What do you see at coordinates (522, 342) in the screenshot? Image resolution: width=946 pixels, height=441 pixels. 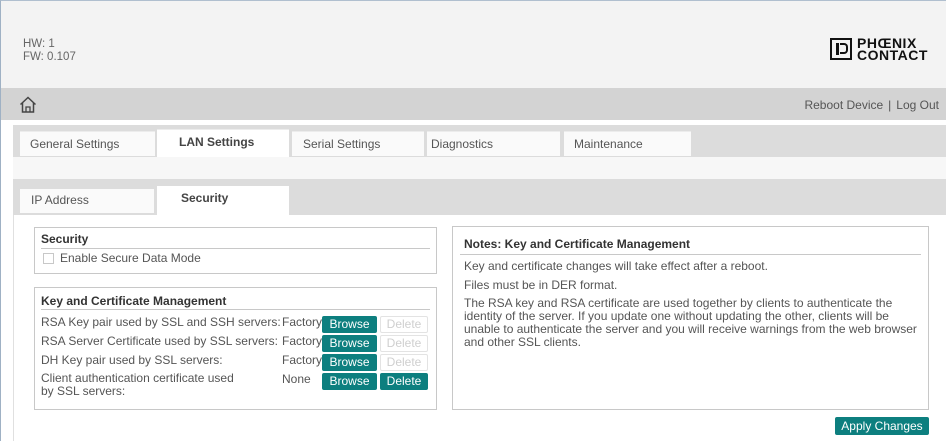 I see `notes-rsa-line: and other SSL clients.` at bounding box center [522, 342].